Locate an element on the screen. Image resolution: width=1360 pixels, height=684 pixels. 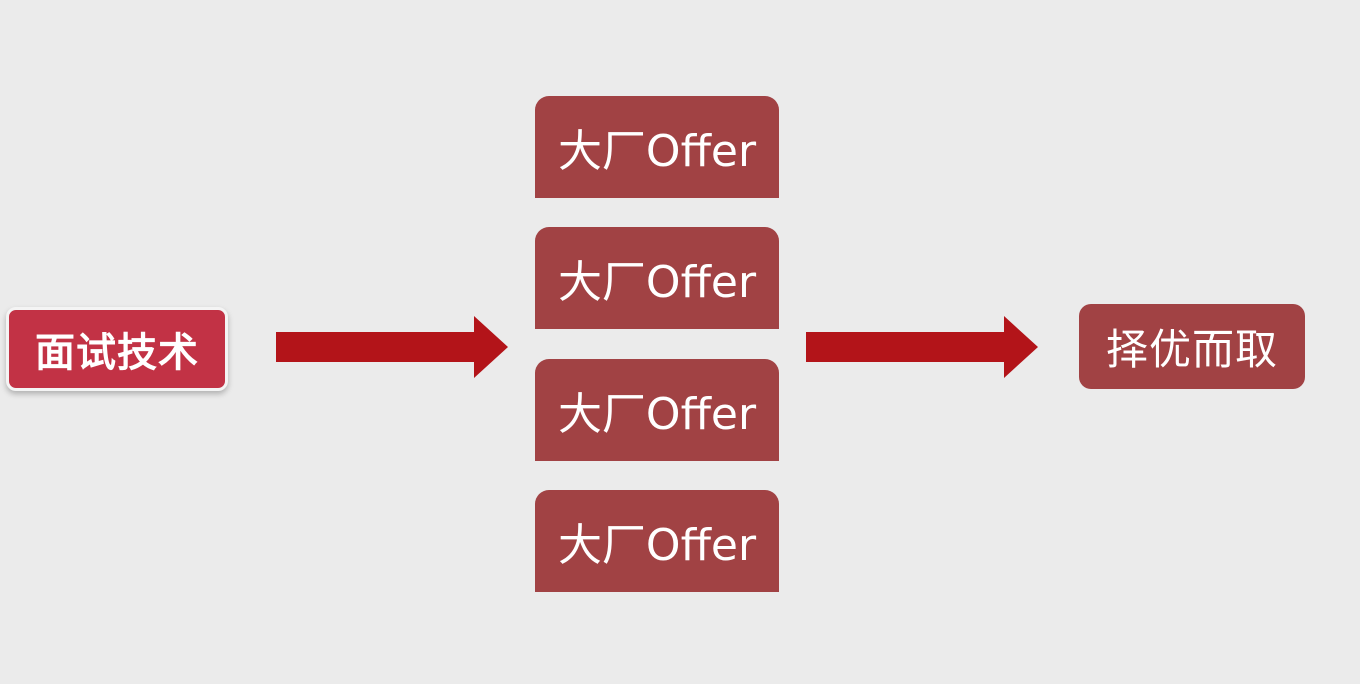
offer-node-3: 大厂Offer is located at coordinates (657, 410).